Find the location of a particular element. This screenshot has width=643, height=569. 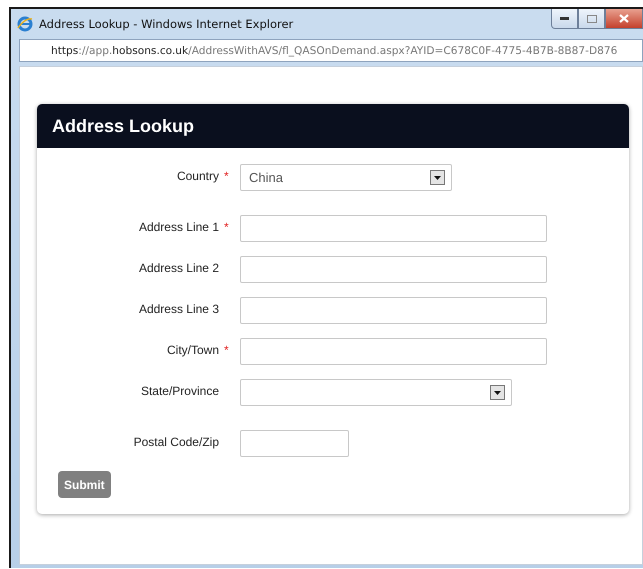

maximize-button is located at coordinates (591, 19).